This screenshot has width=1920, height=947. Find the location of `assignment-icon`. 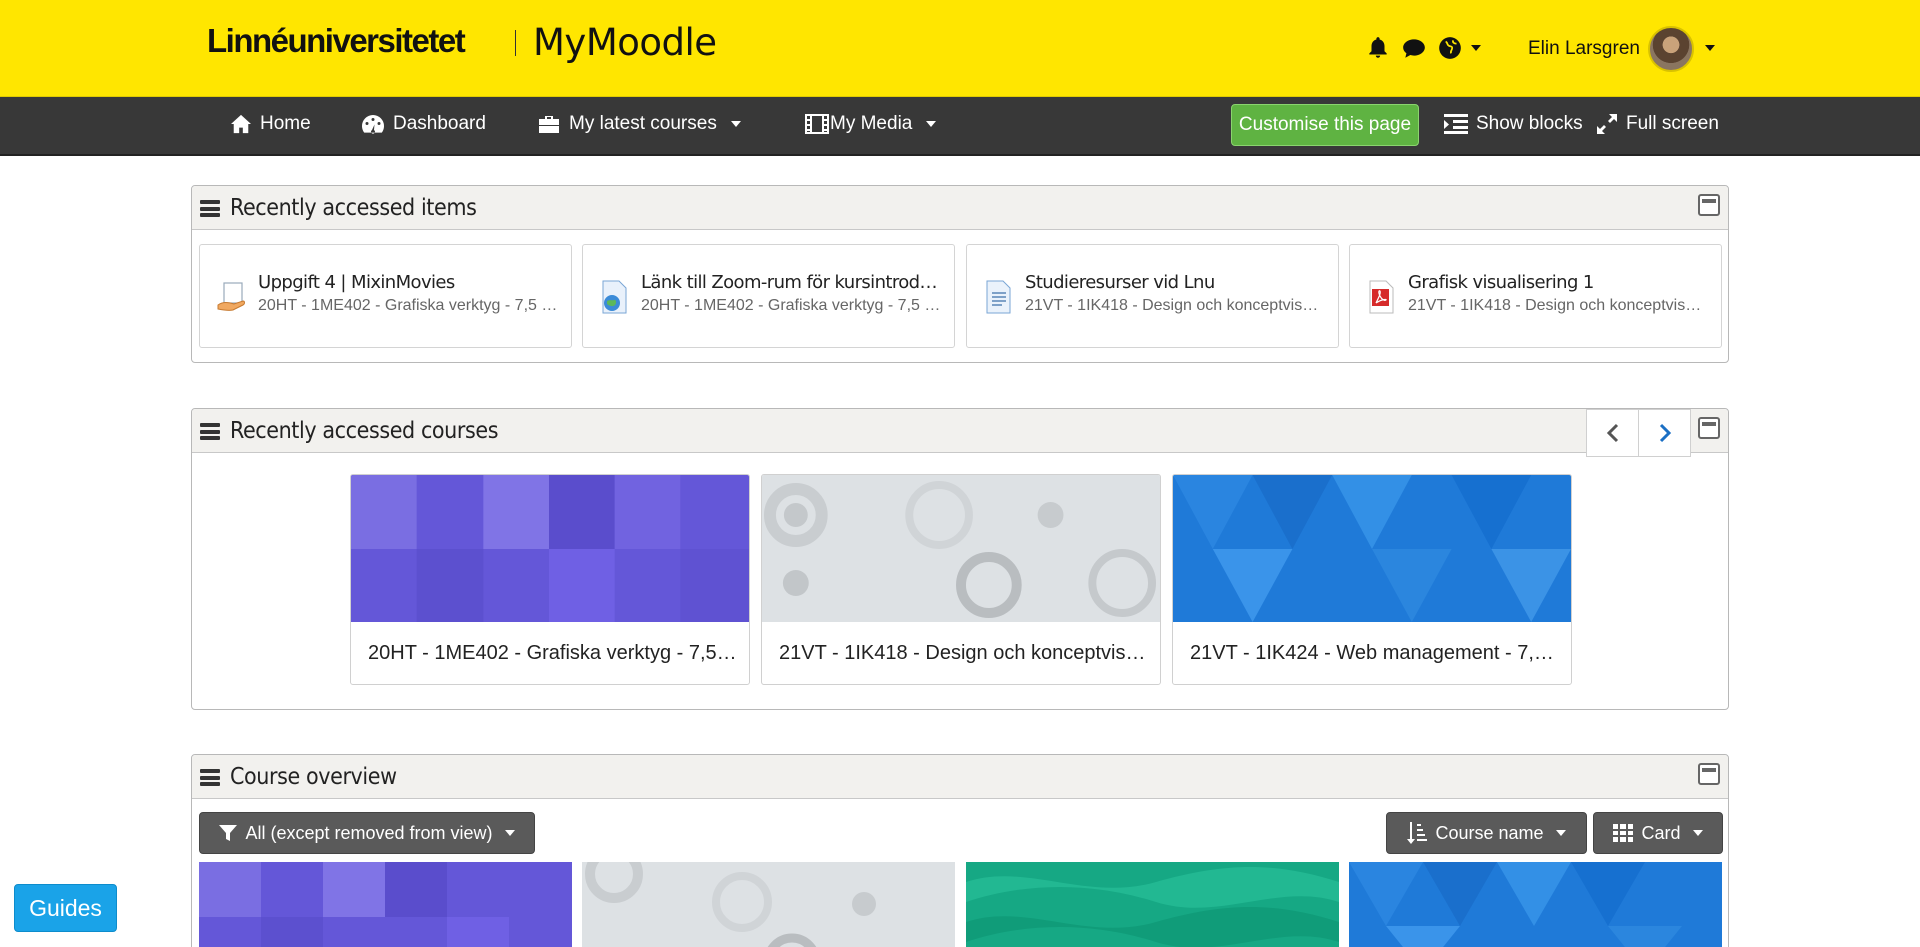

assignment-icon is located at coordinates (231, 296).